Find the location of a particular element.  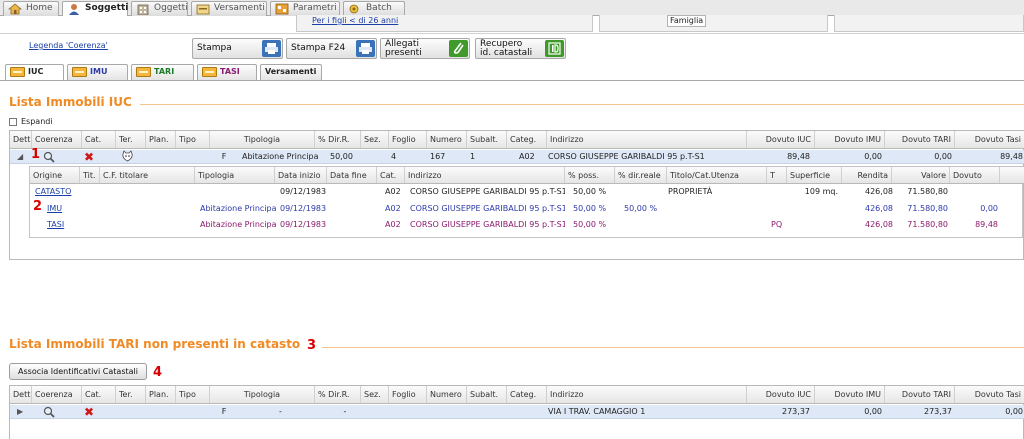

column-header: % poss. is located at coordinates (590, 175).